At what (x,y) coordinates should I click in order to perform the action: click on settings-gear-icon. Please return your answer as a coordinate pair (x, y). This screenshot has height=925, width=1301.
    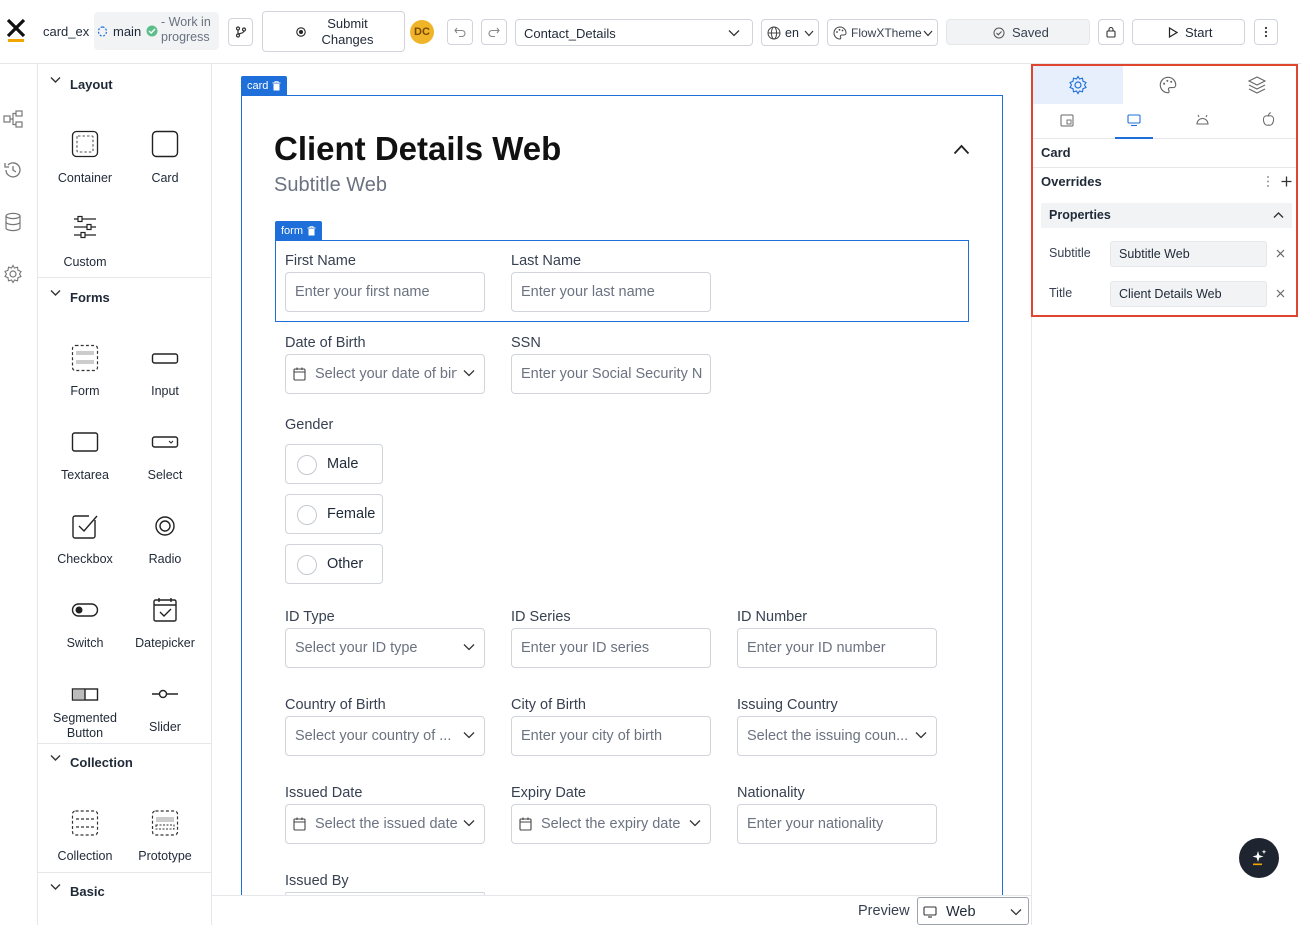
    Looking at the image, I should click on (13, 274).